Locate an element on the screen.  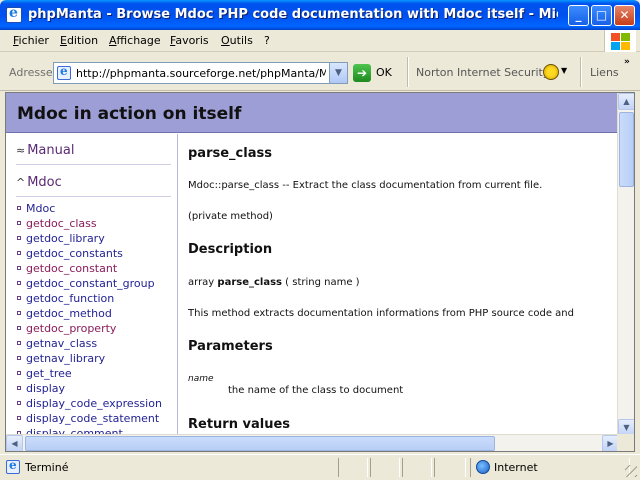
sidebar-item: getdoc_constant is located at coordinates (95, 269).